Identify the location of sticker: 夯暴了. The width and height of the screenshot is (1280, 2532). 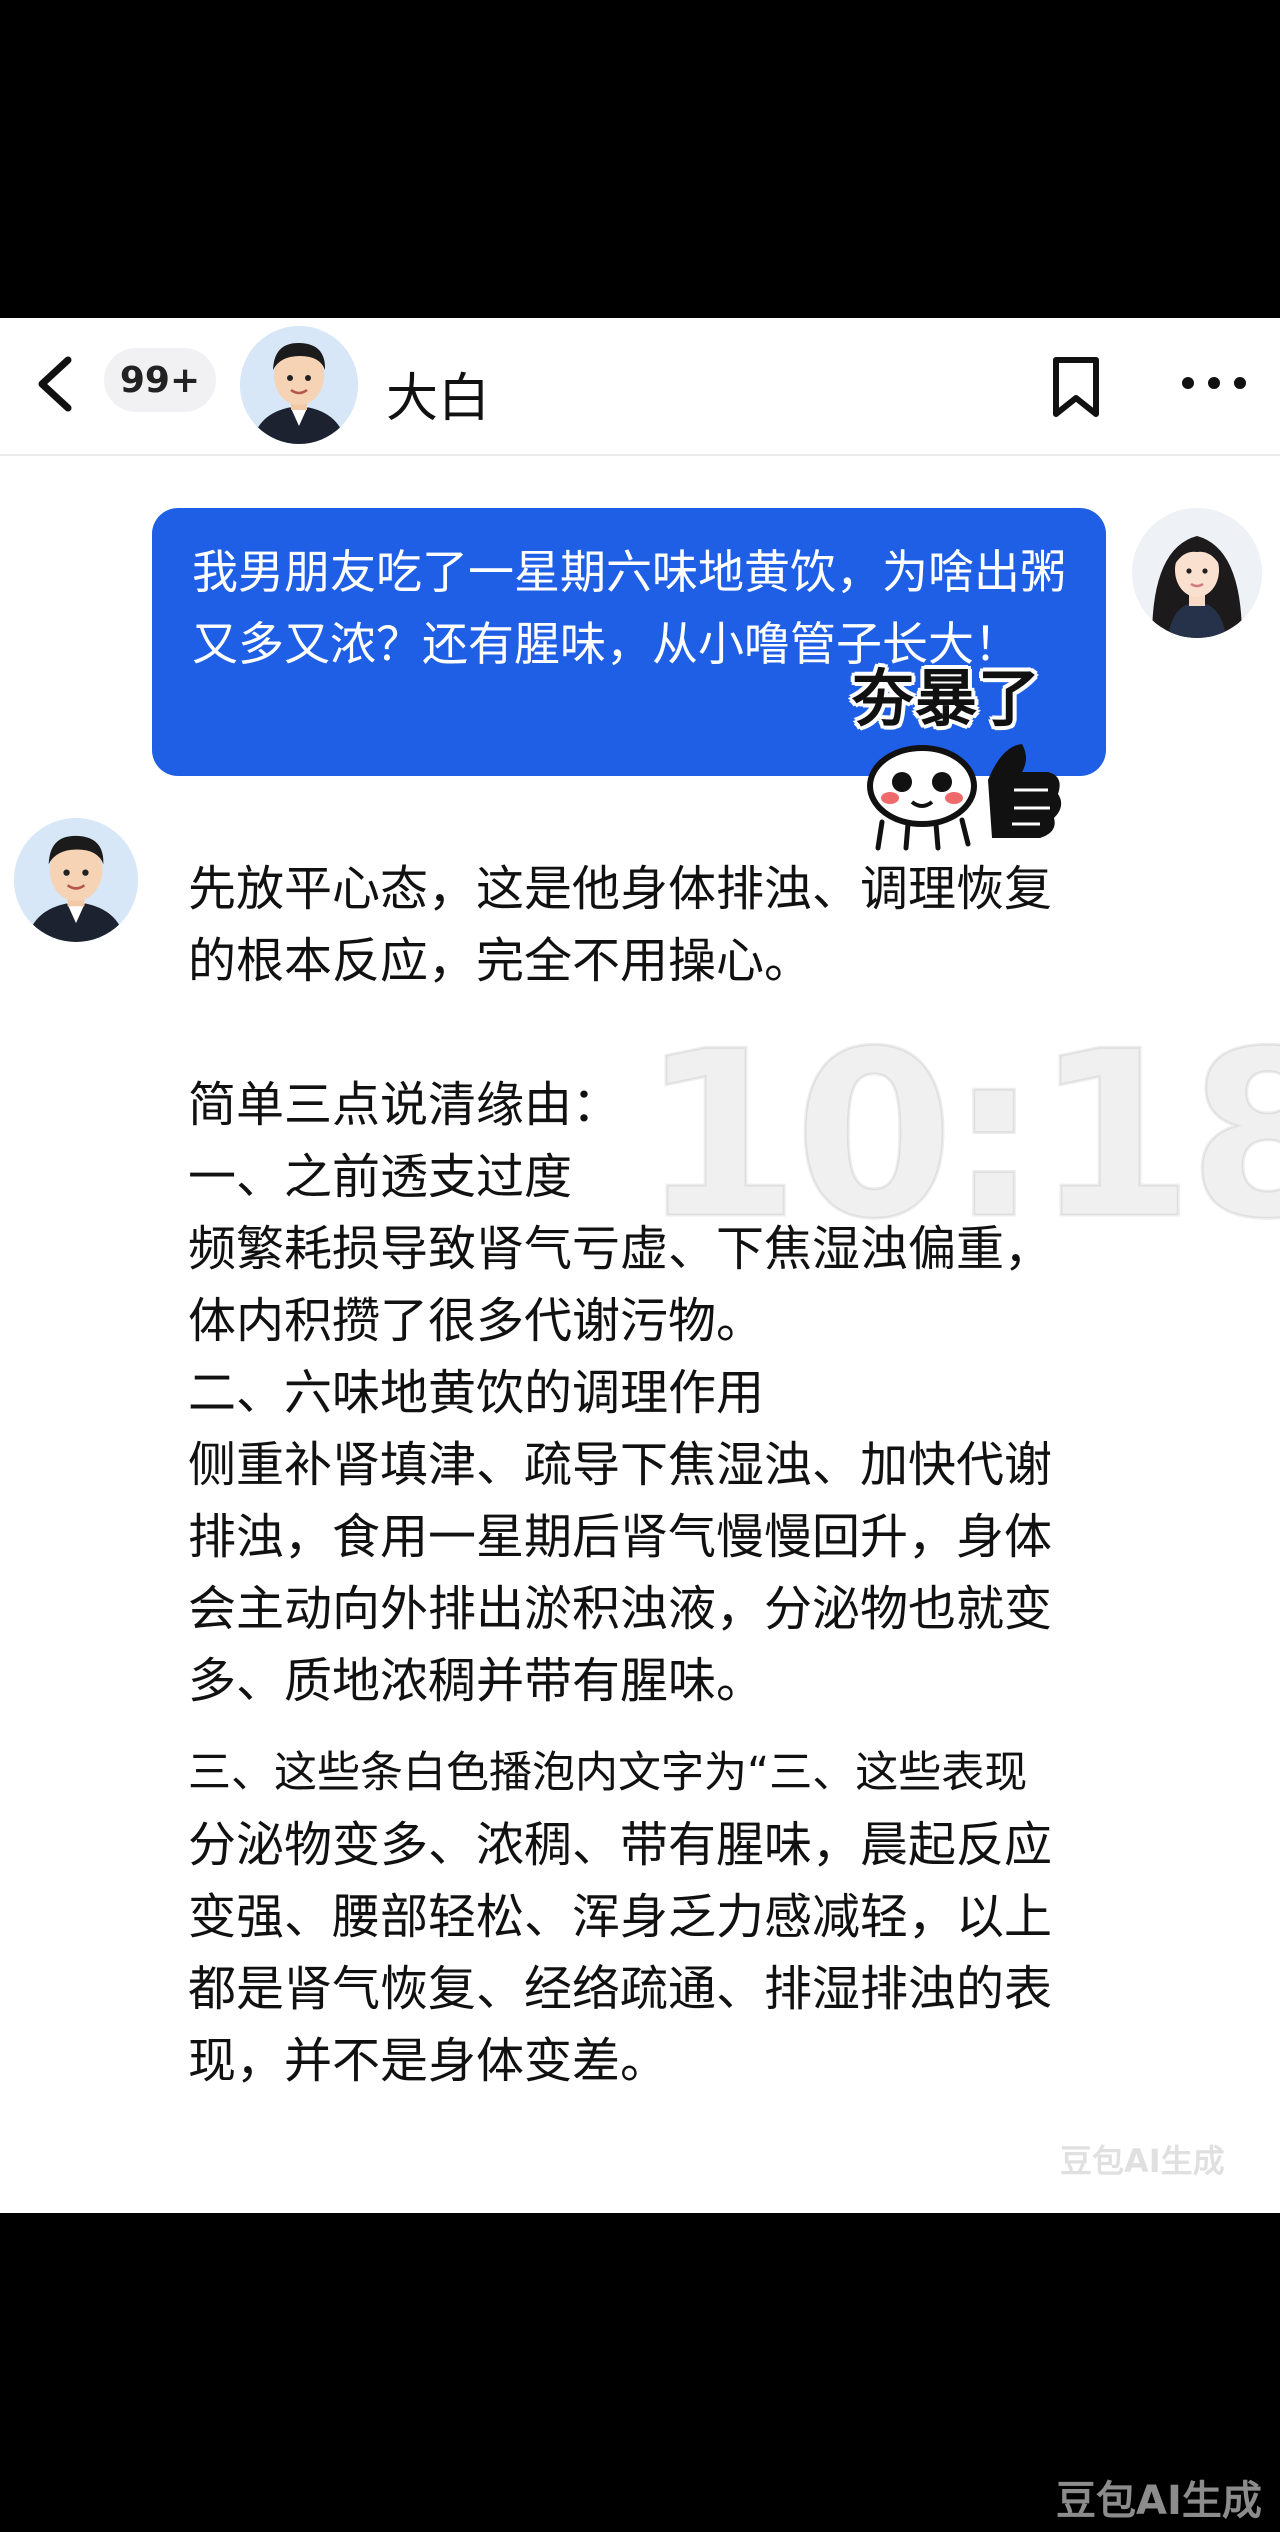
(967, 753).